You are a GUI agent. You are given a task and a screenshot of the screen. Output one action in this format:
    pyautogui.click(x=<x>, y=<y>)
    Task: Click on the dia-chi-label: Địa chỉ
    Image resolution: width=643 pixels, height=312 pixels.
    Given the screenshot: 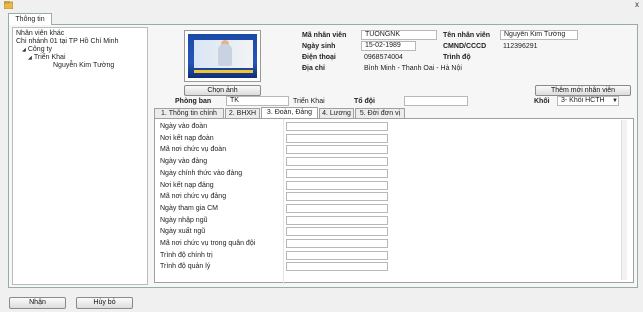 What is the action you would take?
    pyautogui.click(x=313, y=68)
    